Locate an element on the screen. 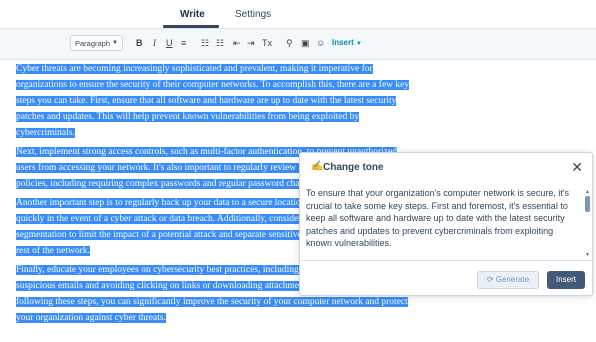 The height and width of the screenshot is (342, 596). paragraph-style-value: Paragraph is located at coordinates (93, 43).